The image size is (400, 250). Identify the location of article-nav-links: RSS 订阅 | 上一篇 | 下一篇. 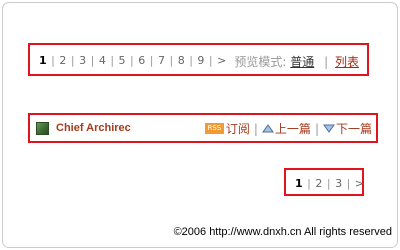
(288, 128).